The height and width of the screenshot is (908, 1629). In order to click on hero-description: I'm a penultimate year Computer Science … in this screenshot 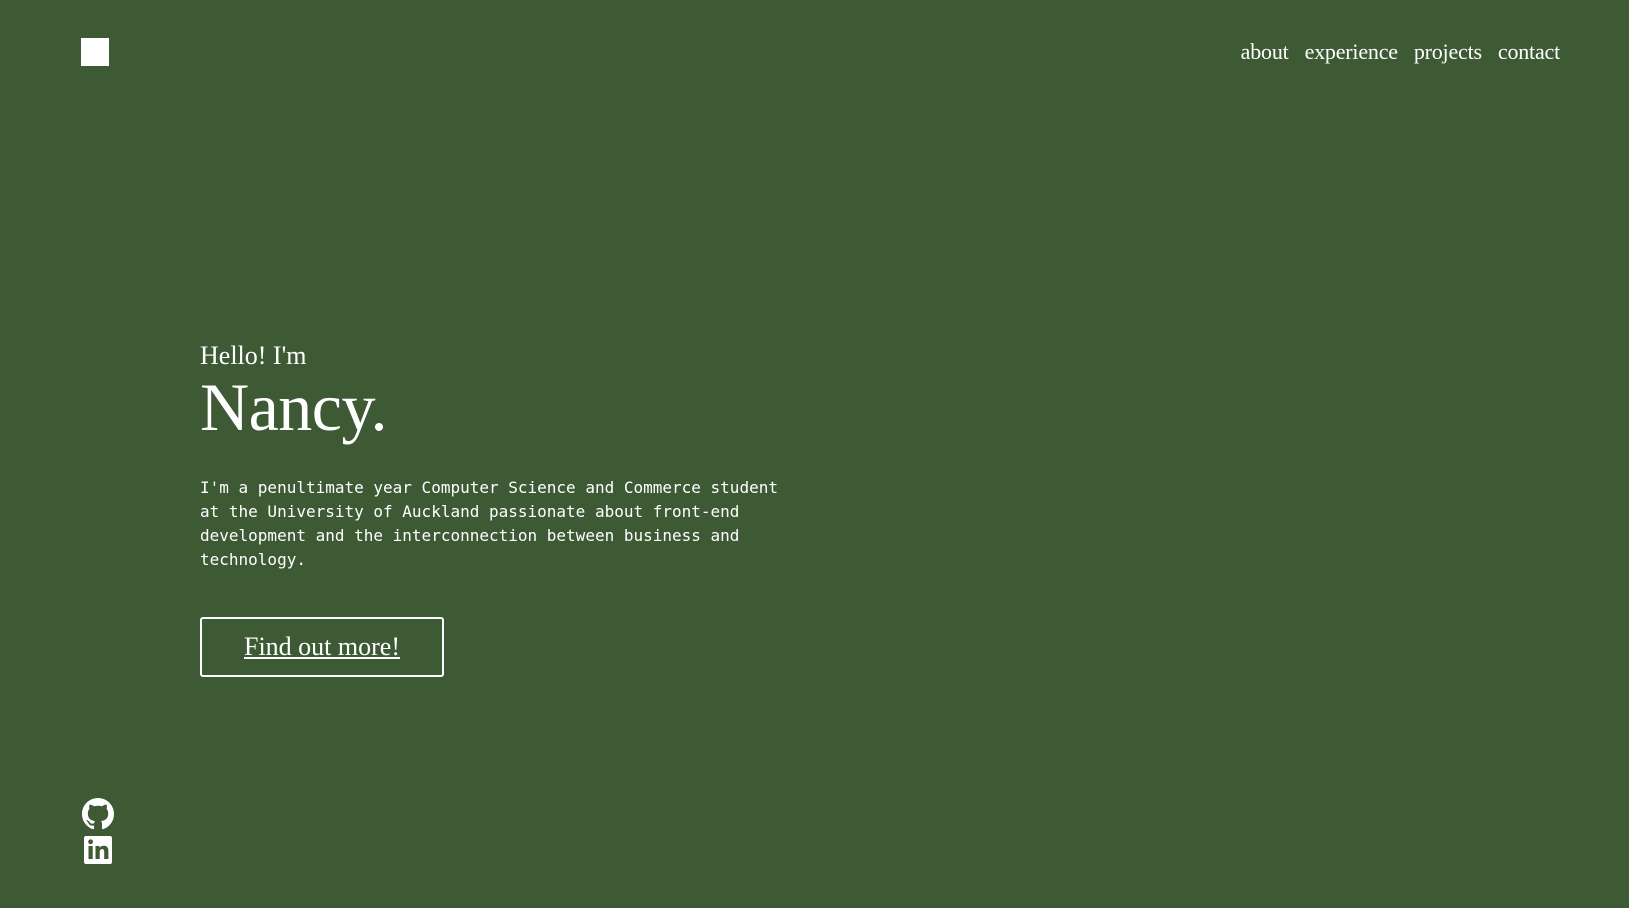, I will do `click(489, 523)`.